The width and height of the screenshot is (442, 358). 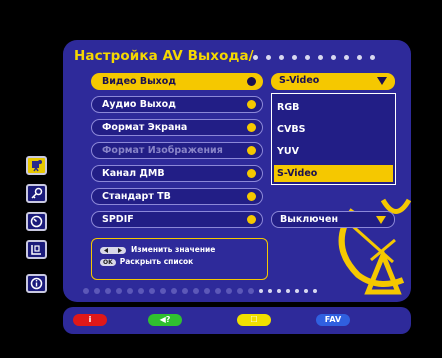 What do you see at coordinates (254, 320) in the screenshot?
I see `yellow-button: ☐` at bounding box center [254, 320].